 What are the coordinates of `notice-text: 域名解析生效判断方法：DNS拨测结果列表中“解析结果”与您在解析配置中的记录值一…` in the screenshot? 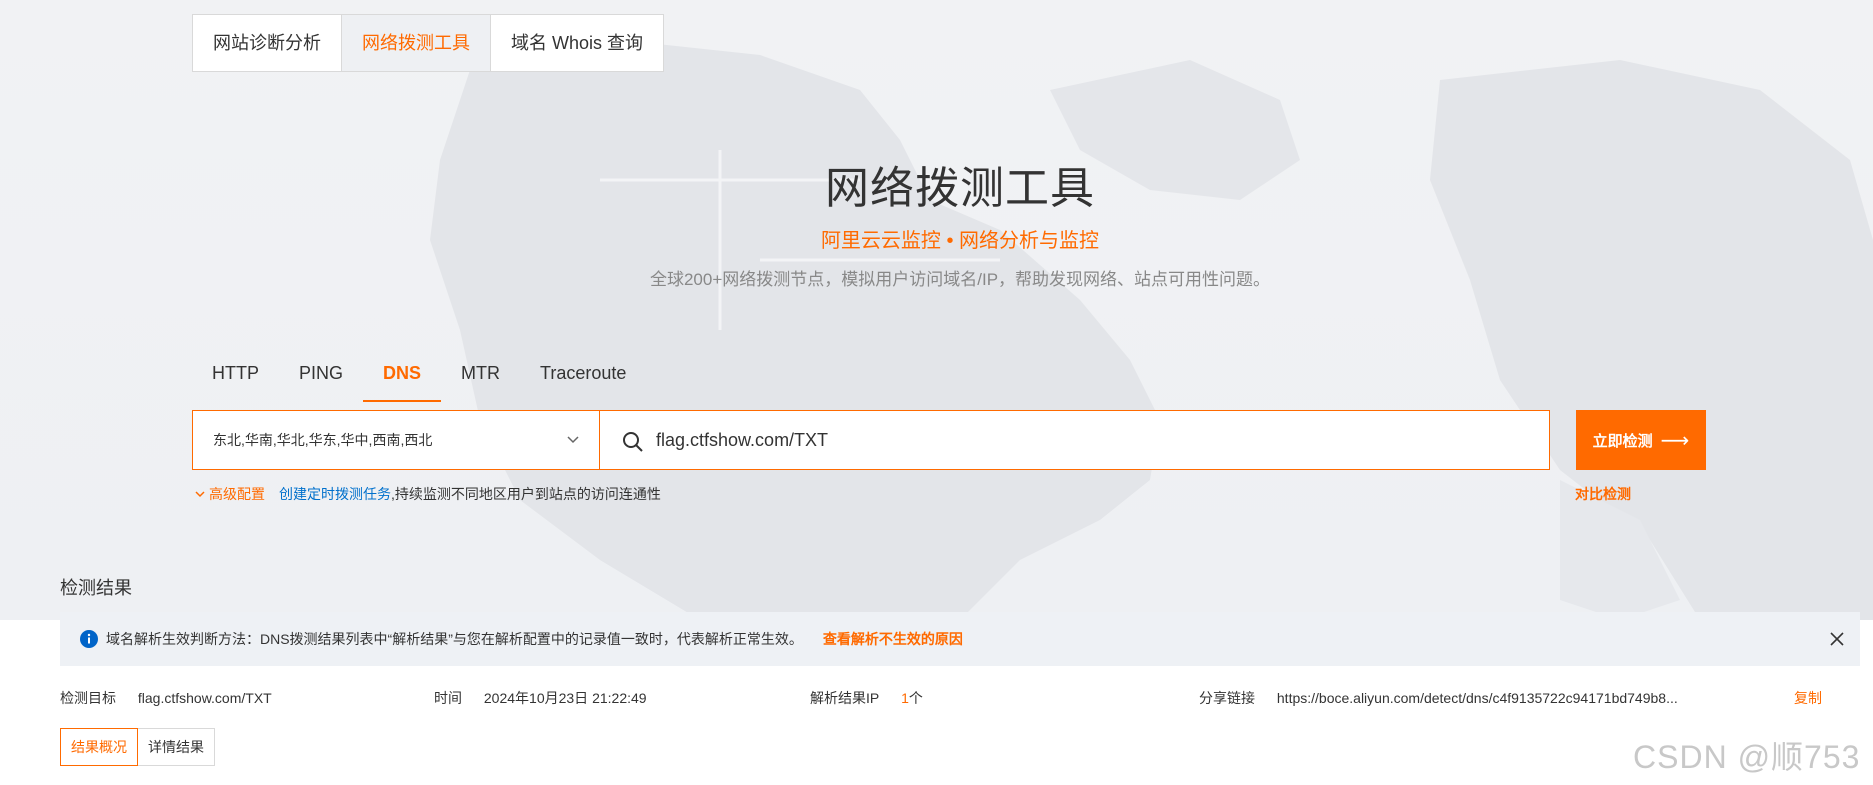 It's located at (454, 639).